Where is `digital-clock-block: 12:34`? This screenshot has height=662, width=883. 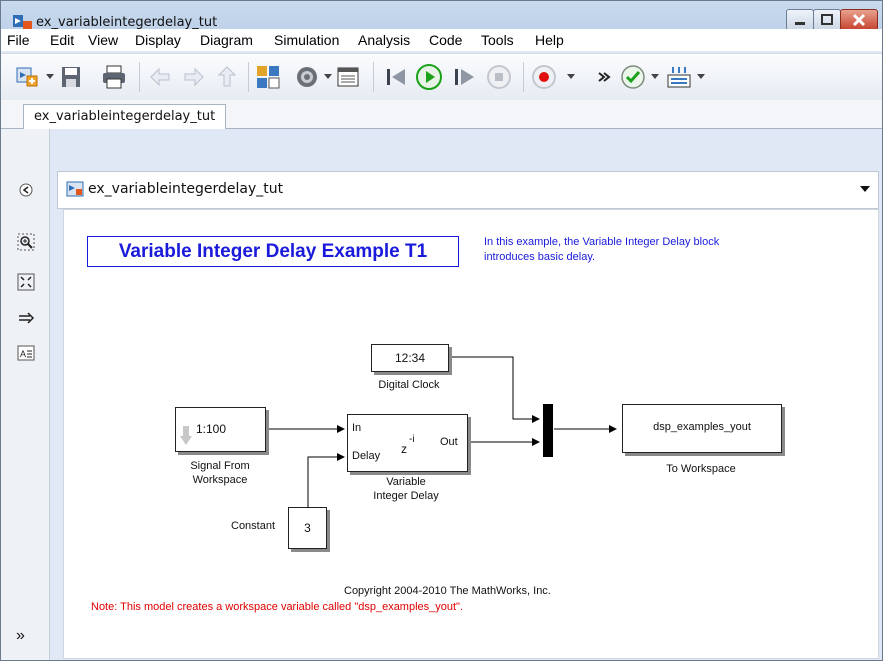 digital-clock-block: 12:34 is located at coordinates (410, 358).